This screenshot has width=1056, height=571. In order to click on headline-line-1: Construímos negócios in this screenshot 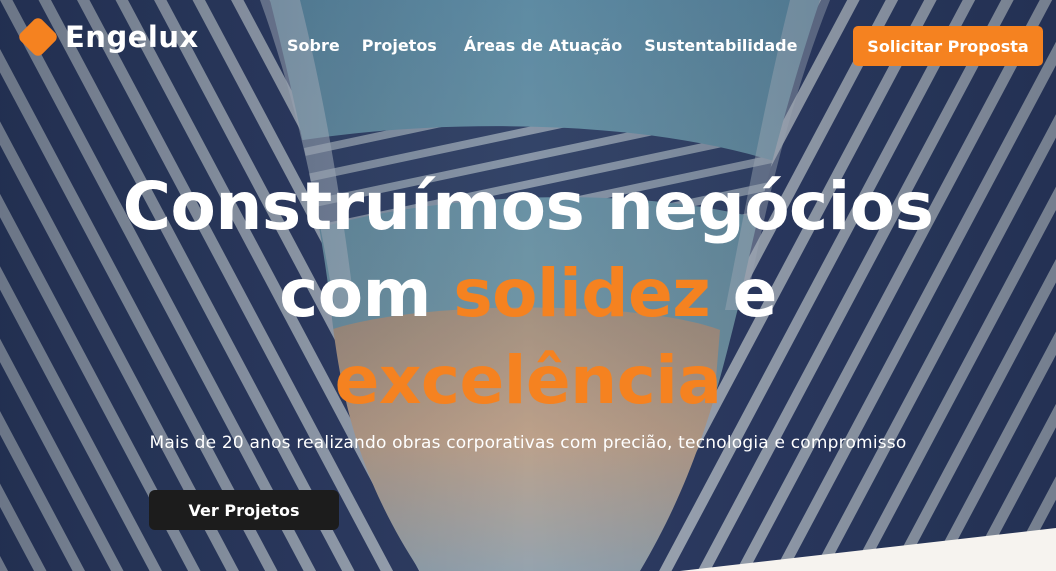, I will do `click(528, 206)`.